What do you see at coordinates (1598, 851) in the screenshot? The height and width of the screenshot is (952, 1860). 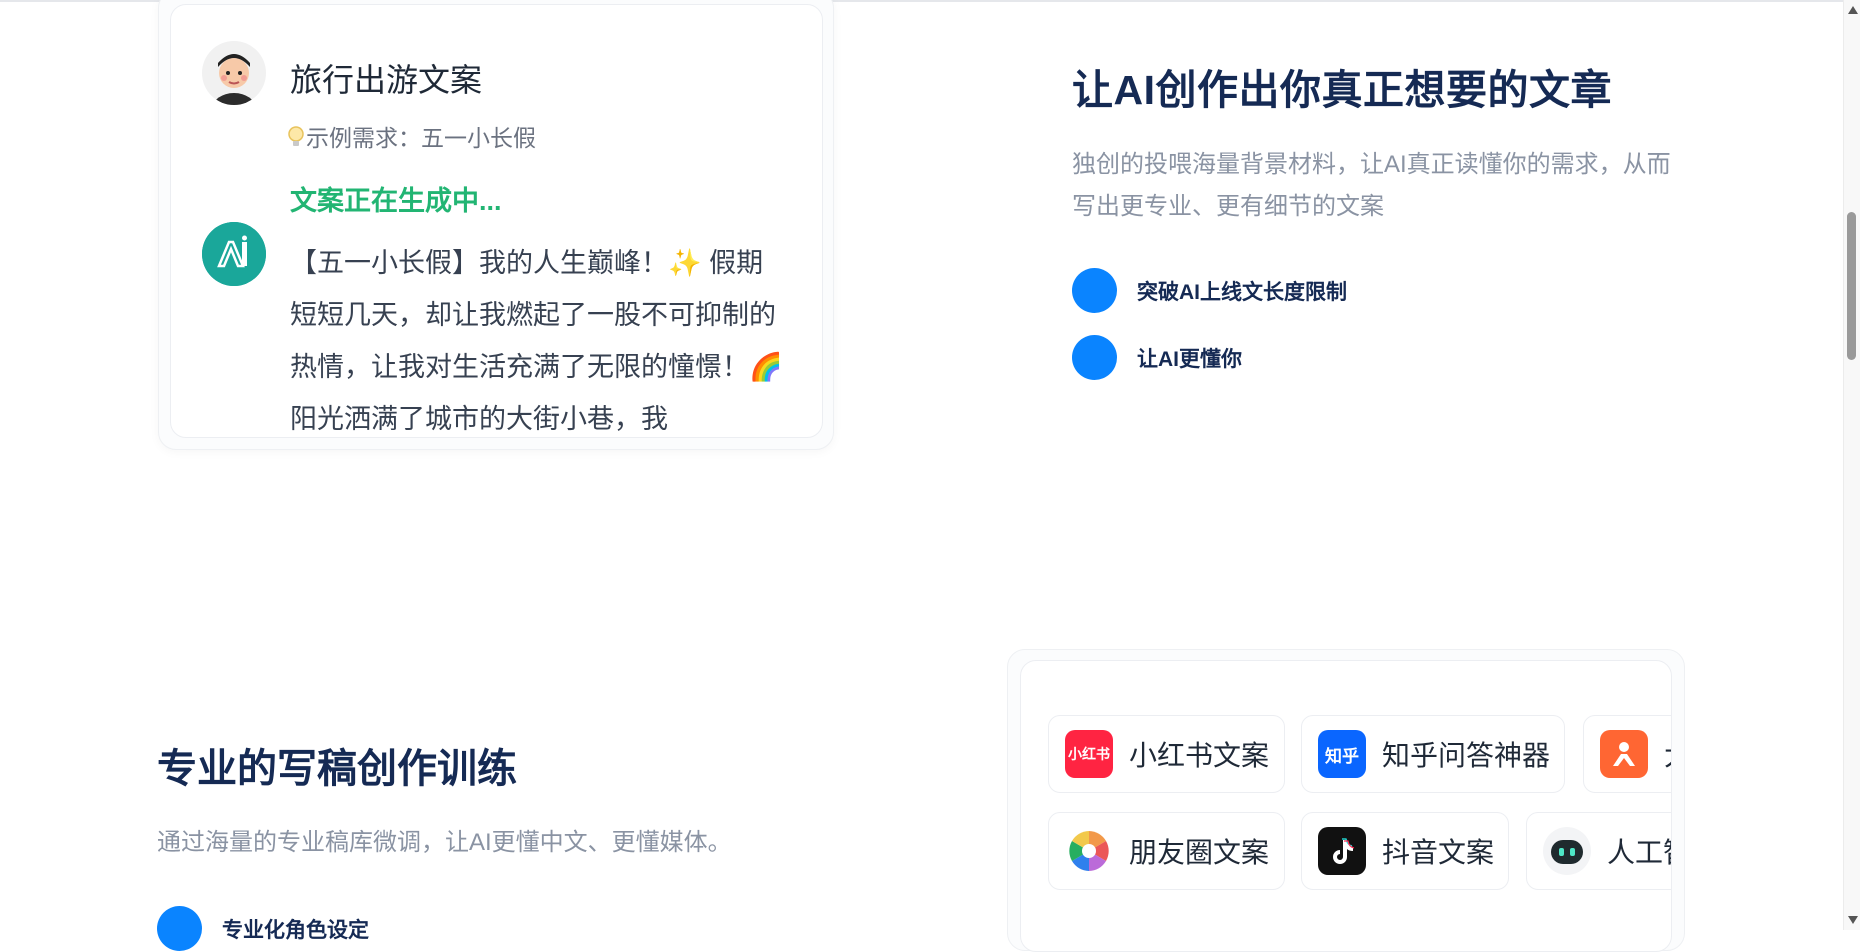 I see `template-chip-ai: 人工智` at bounding box center [1598, 851].